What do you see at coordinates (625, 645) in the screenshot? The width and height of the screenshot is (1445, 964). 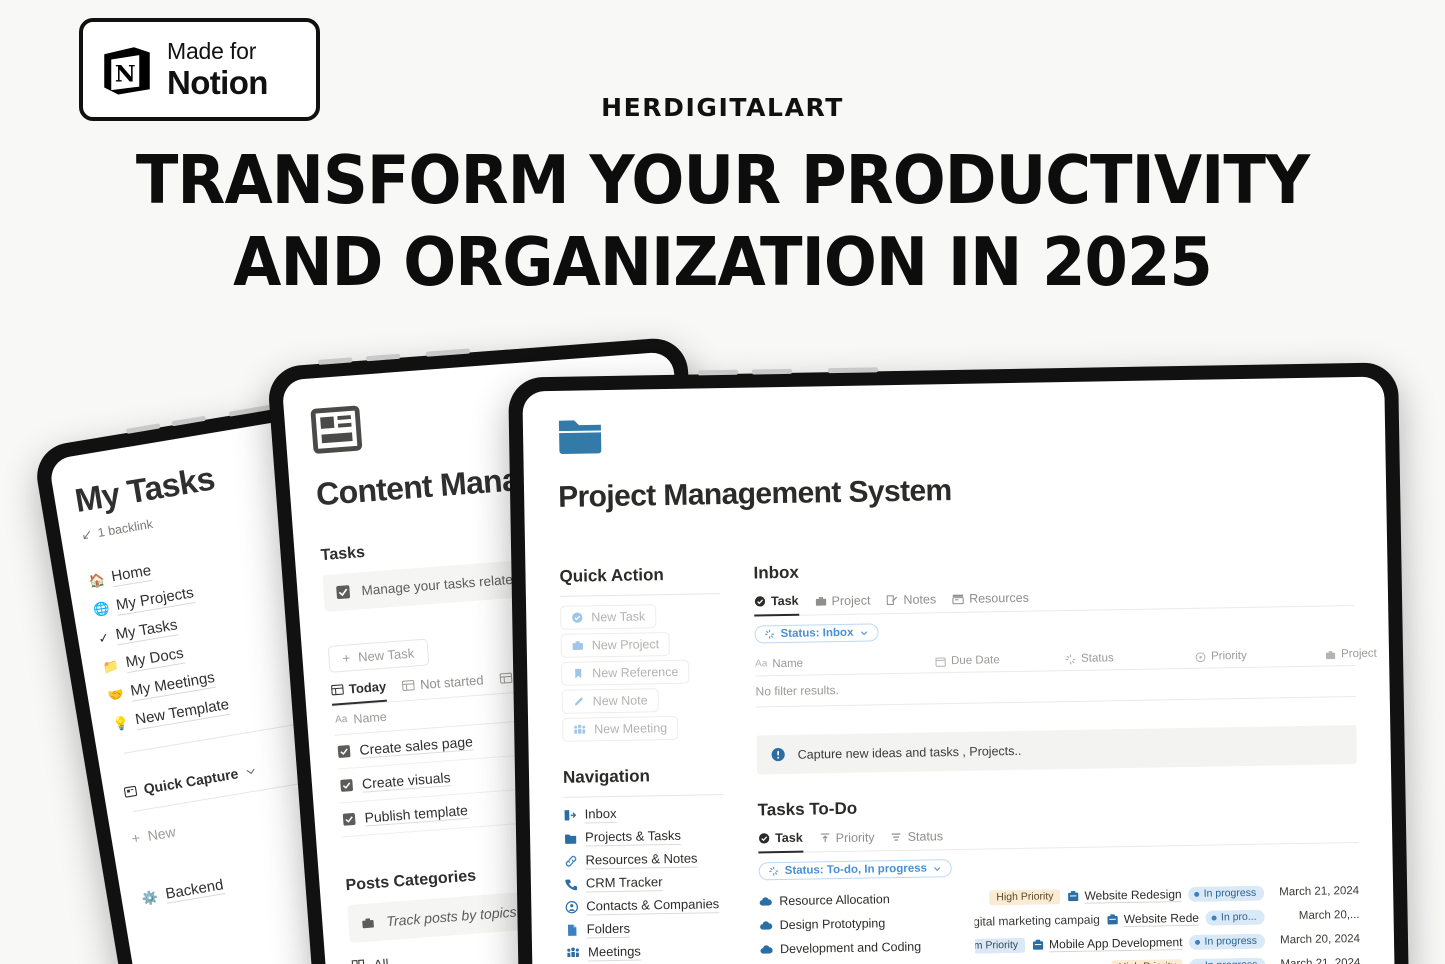 I see `button-label: New Project` at bounding box center [625, 645].